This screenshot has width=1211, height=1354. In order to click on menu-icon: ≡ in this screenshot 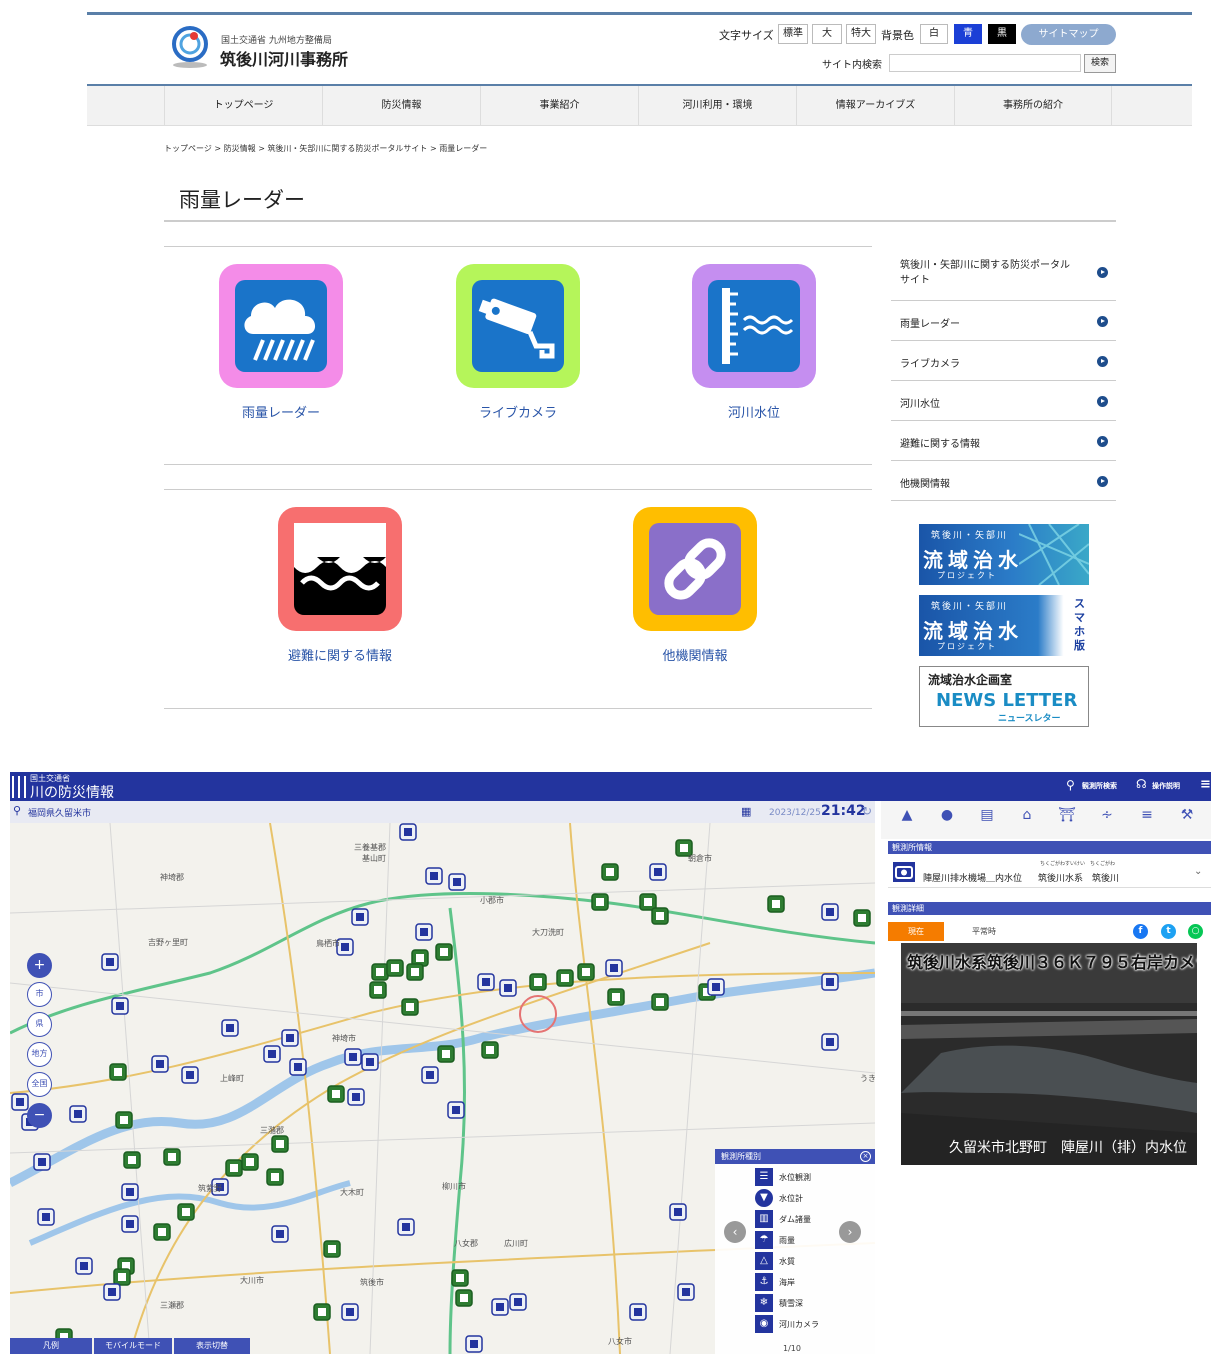, I will do `click(1205, 784)`.